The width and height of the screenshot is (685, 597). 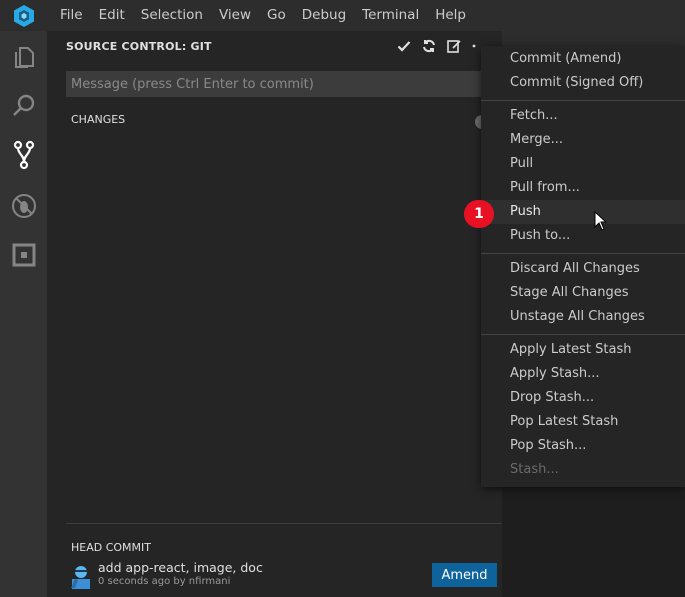 What do you see at coordinates (454, 46) in the screenshot?
I see `open-changes-icon` at bounding box center [454, 46].